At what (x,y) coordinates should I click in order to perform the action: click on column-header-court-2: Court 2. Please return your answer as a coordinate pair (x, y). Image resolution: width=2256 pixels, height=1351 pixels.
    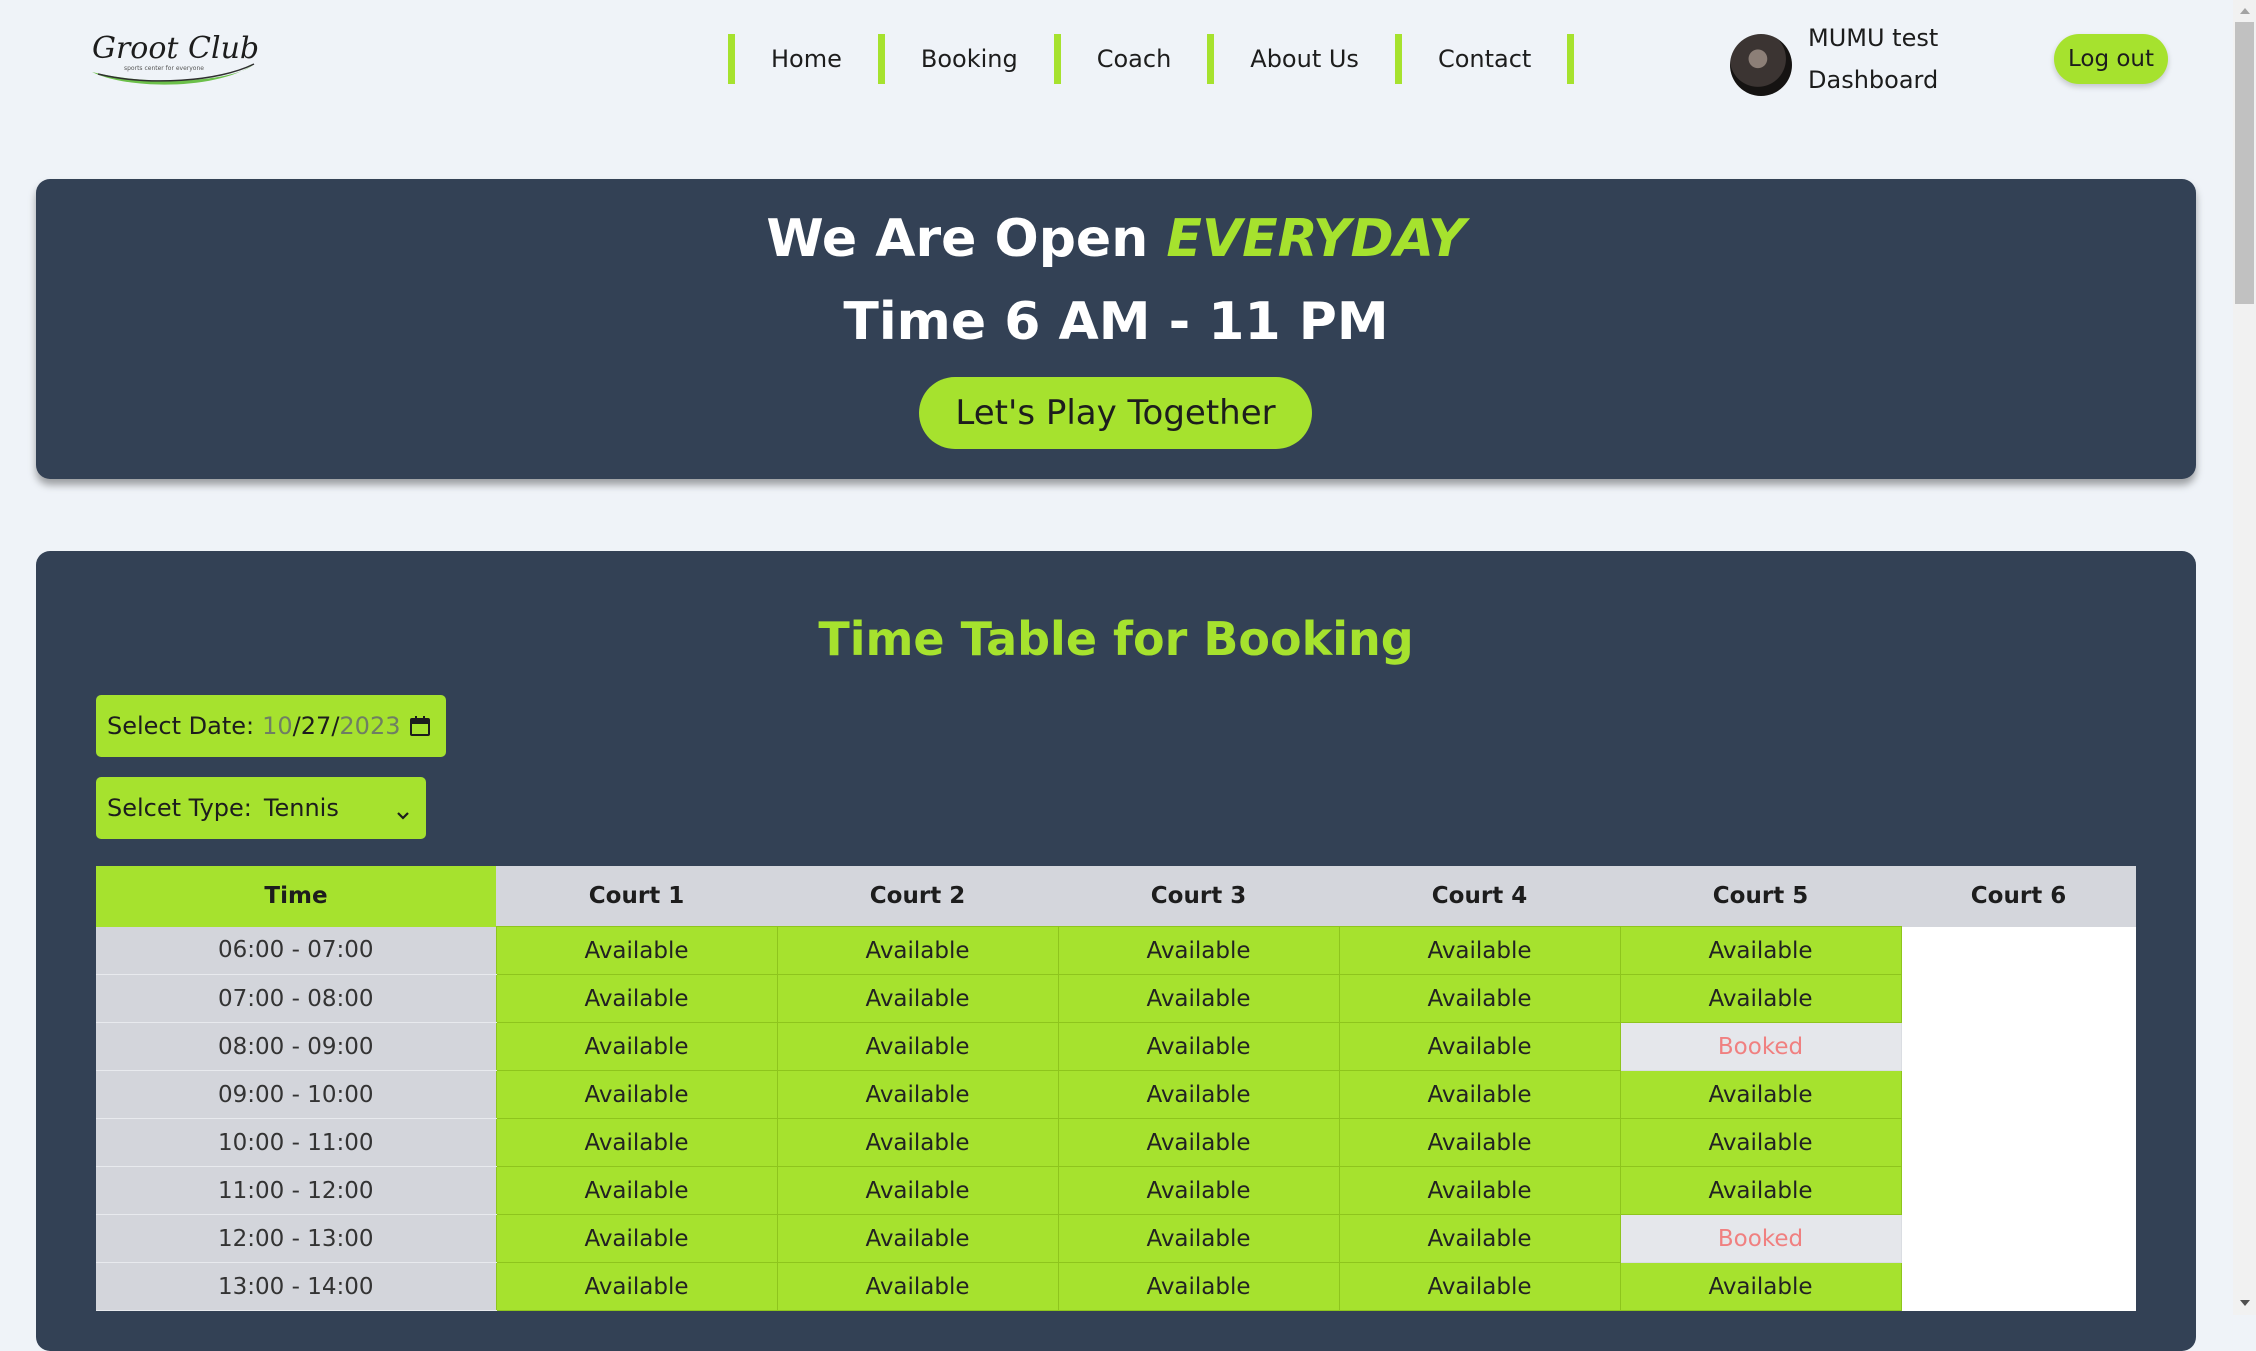
    Looking at the image, I should click on (917, 896).